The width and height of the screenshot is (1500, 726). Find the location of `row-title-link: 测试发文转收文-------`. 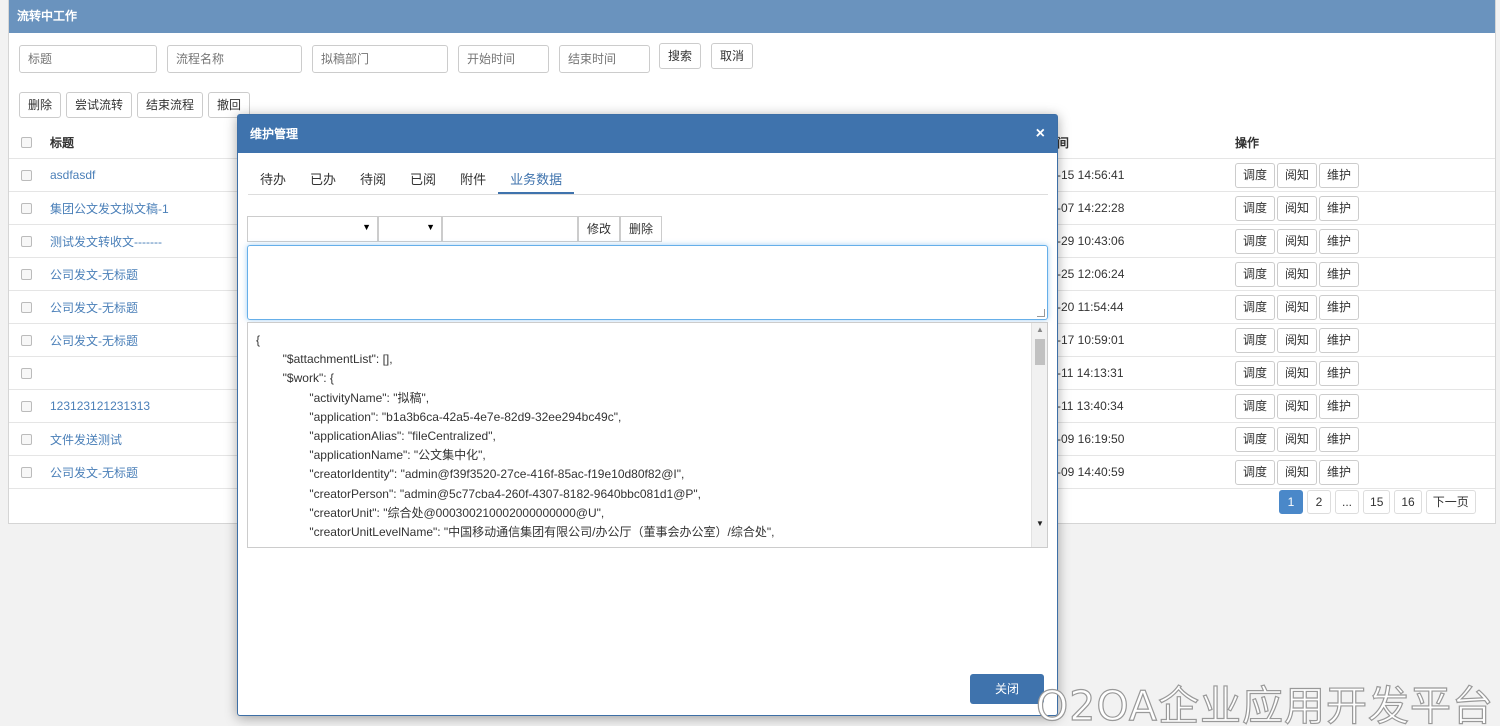

row-title-link: 测试发文转收文------- is located at coordinates (145, 241).